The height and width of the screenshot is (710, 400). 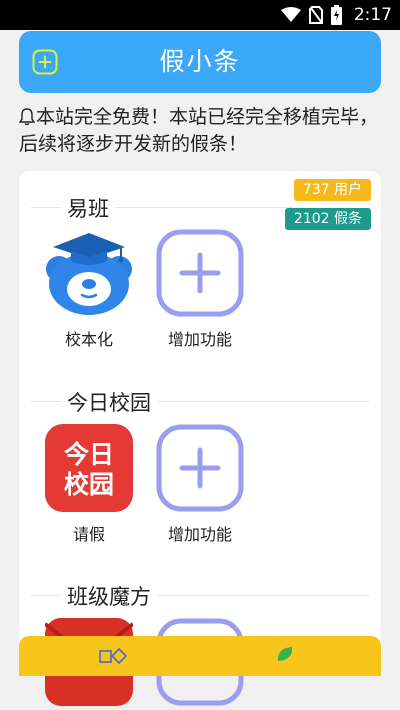 What do you see at coordinates (332, 190) in the screenshot?
I see `users-count-badge: 737 用户` at bounding box center [332, 190].